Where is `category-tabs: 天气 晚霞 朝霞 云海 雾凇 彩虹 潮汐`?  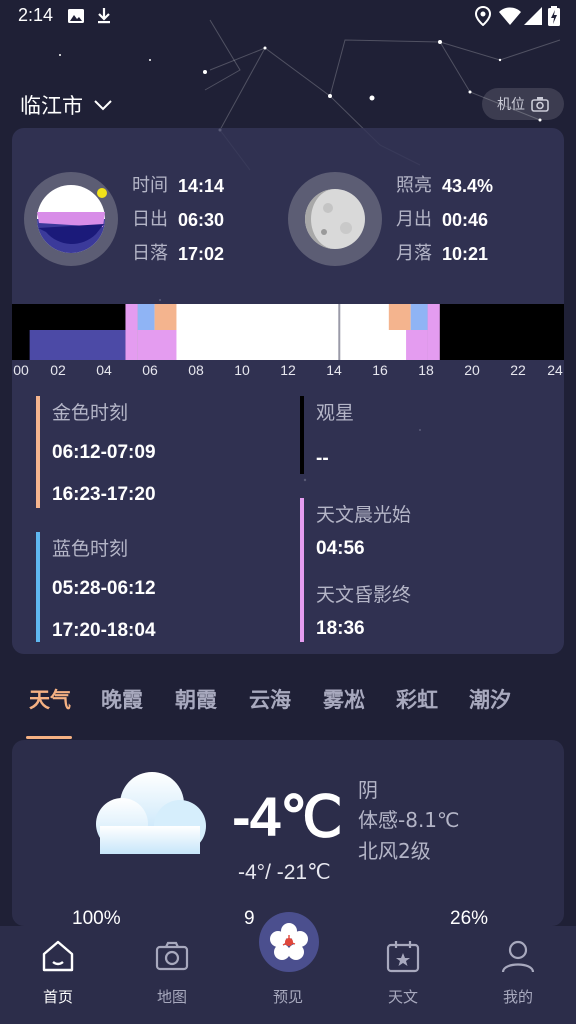 category-tabs: 天气 晚霞 朝霞 云海 雾凇 彩虹 潮汐 is located at coordinates (289, 709).